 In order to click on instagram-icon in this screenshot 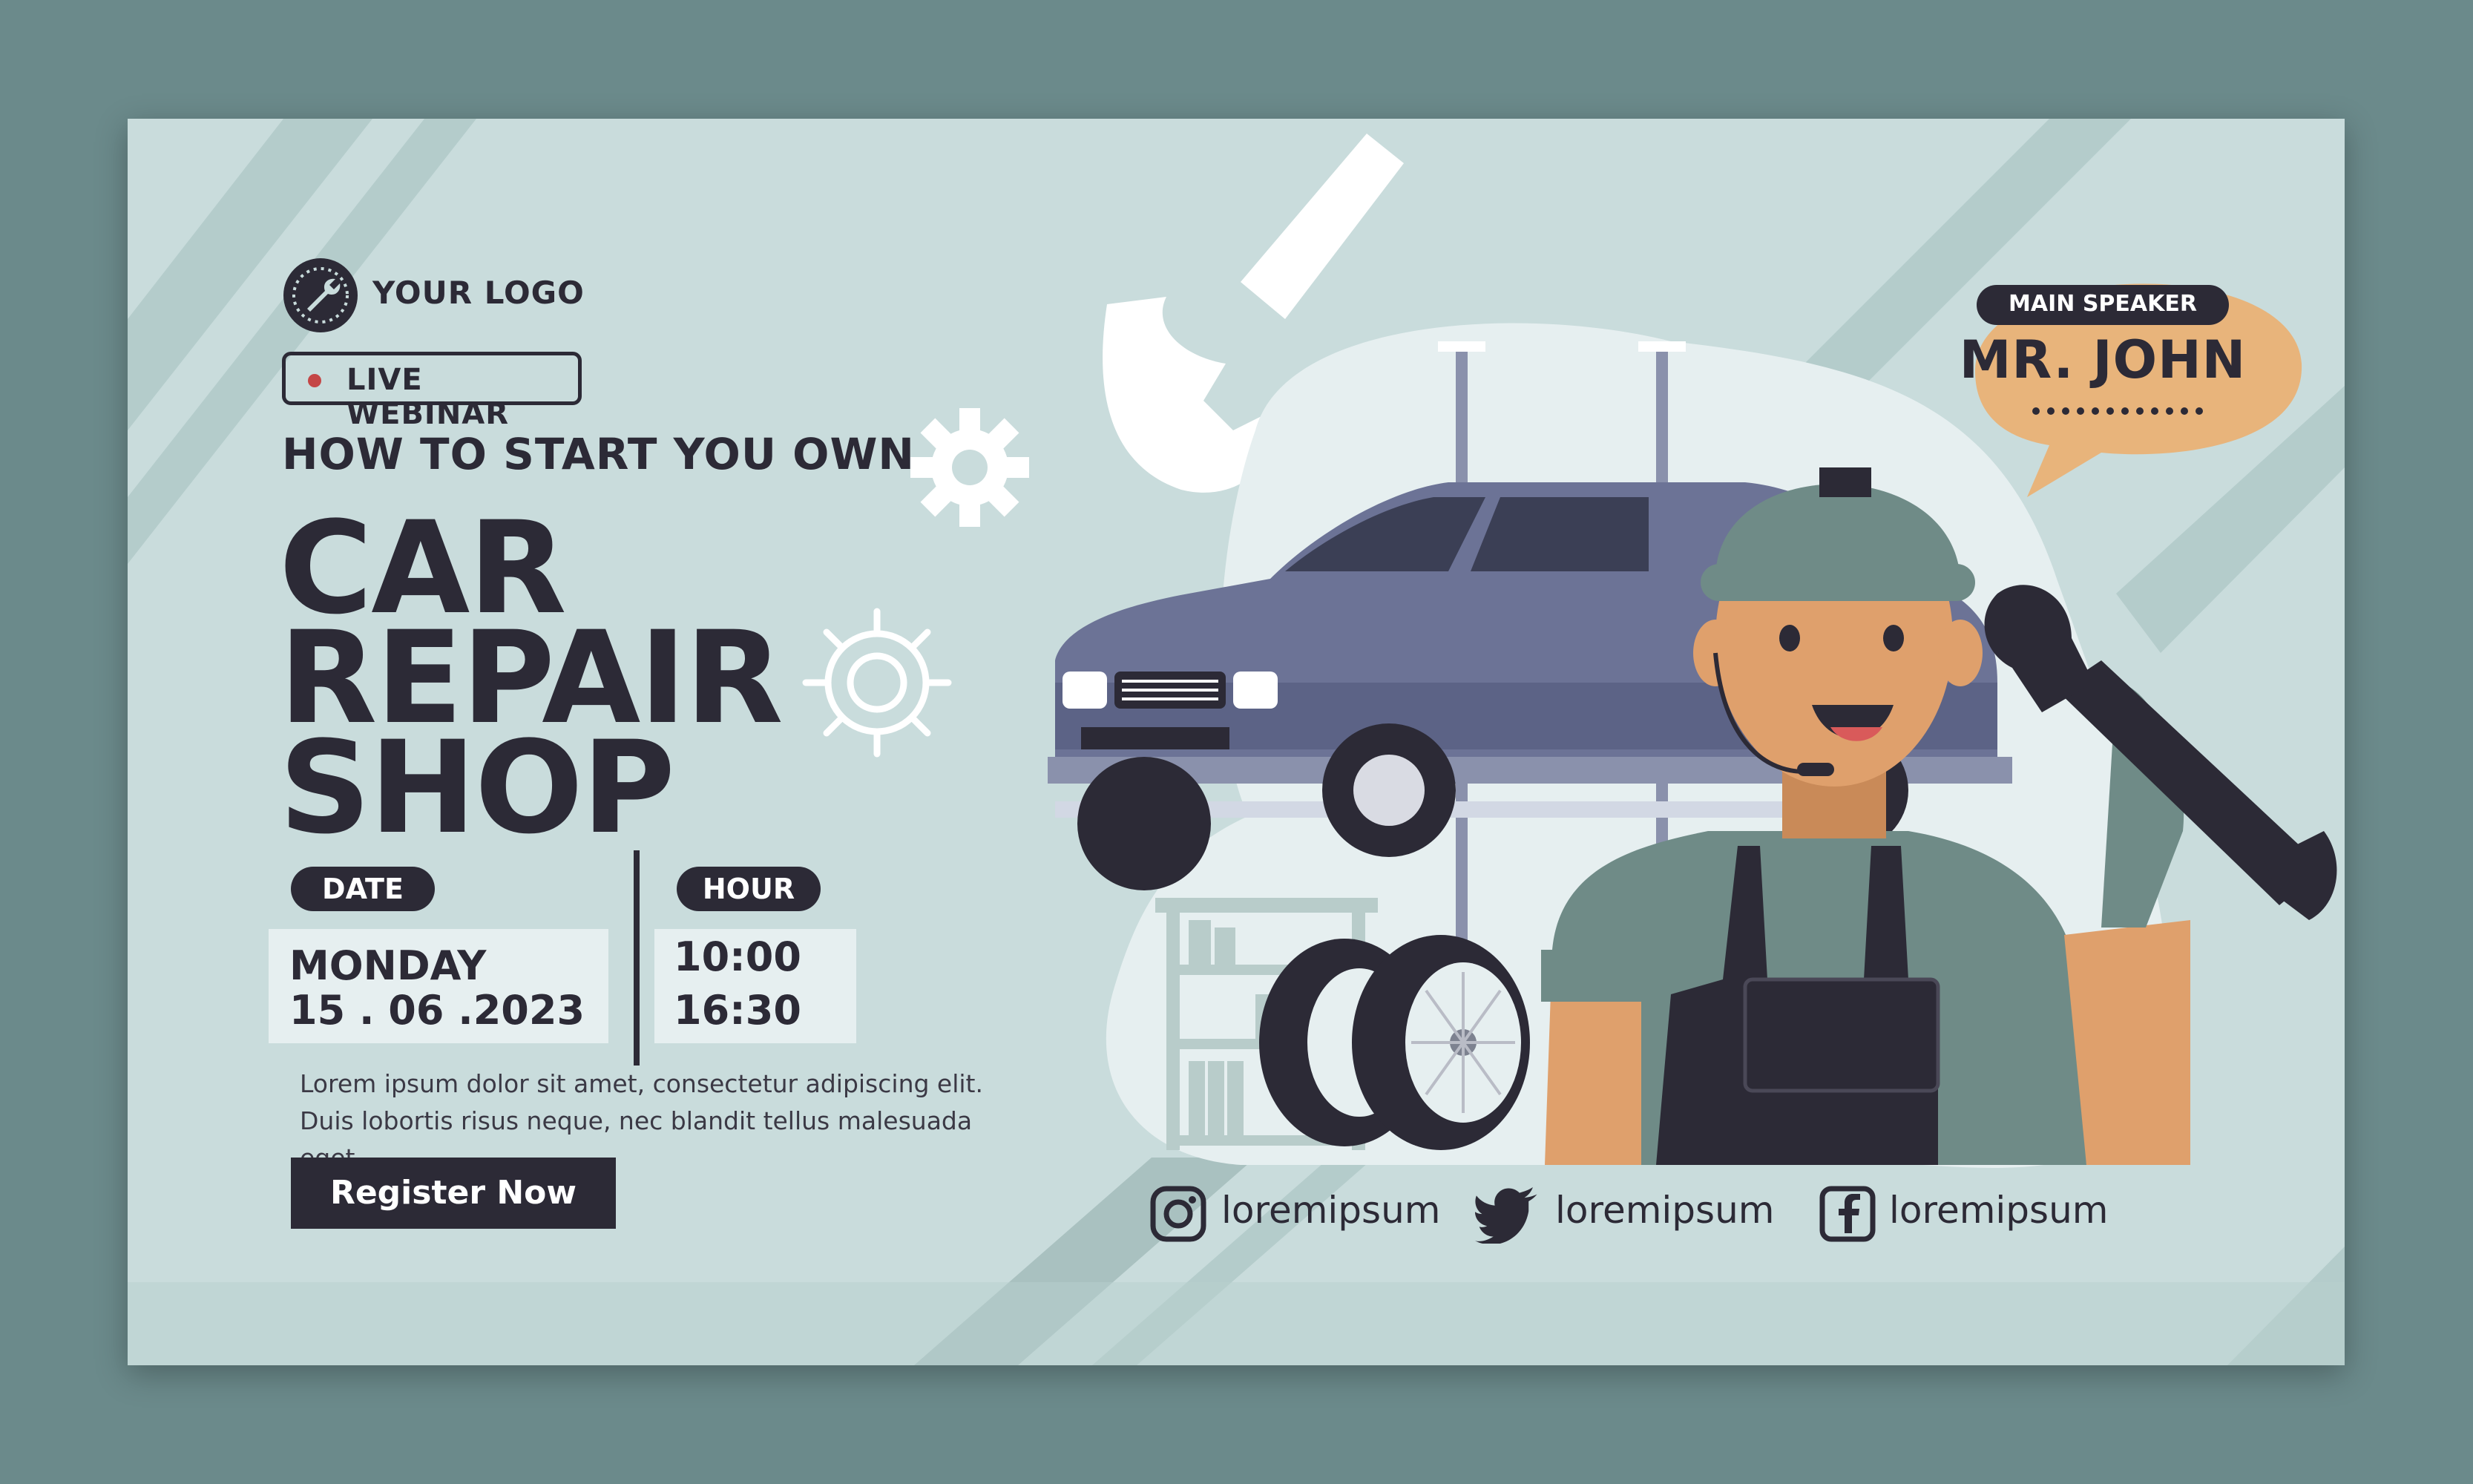, I will do `click(1179, 1214)`.